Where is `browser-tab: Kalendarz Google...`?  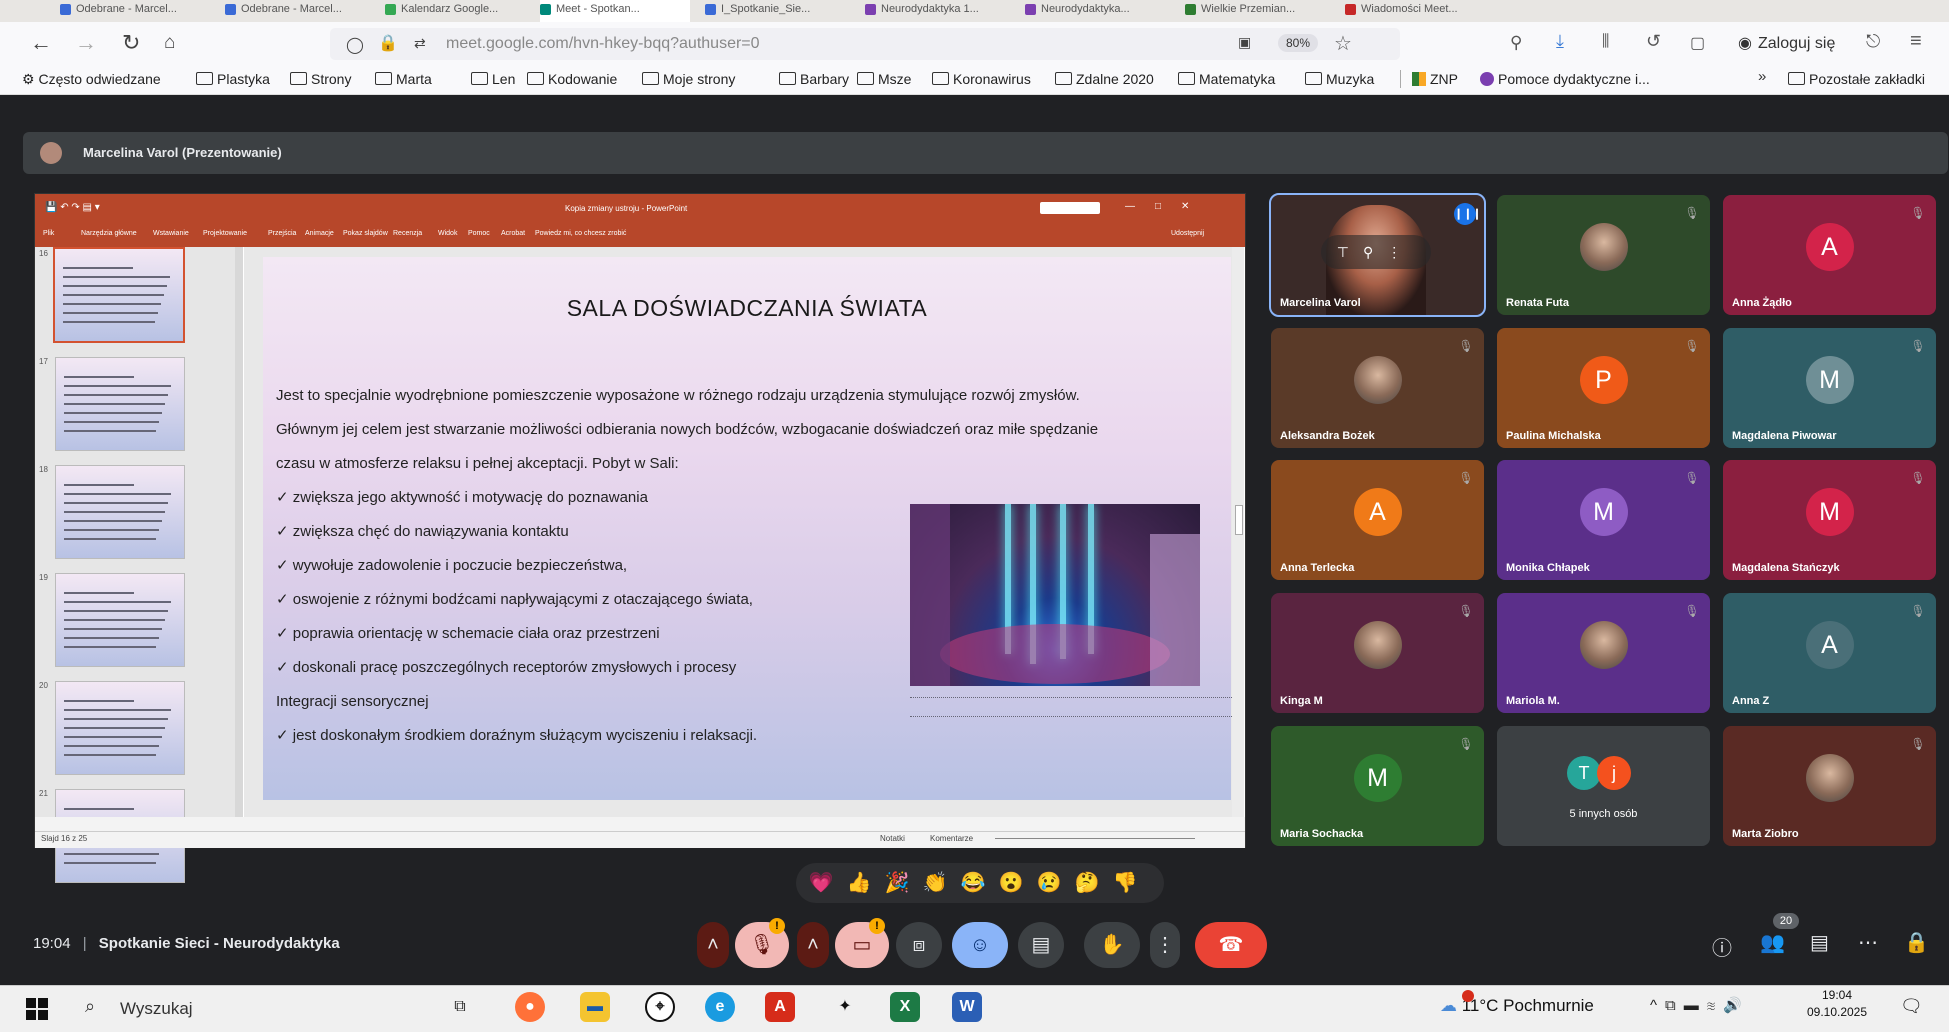 browser-tab: Kalendarz Google... is located at coordinates (460, 11).